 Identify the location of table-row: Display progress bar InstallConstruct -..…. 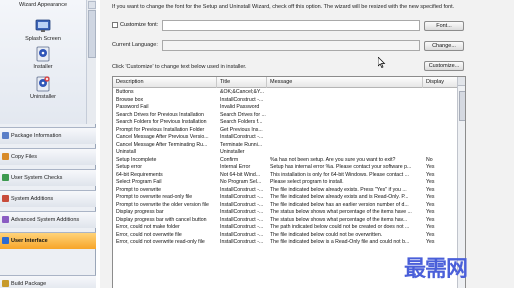
(285, 213).